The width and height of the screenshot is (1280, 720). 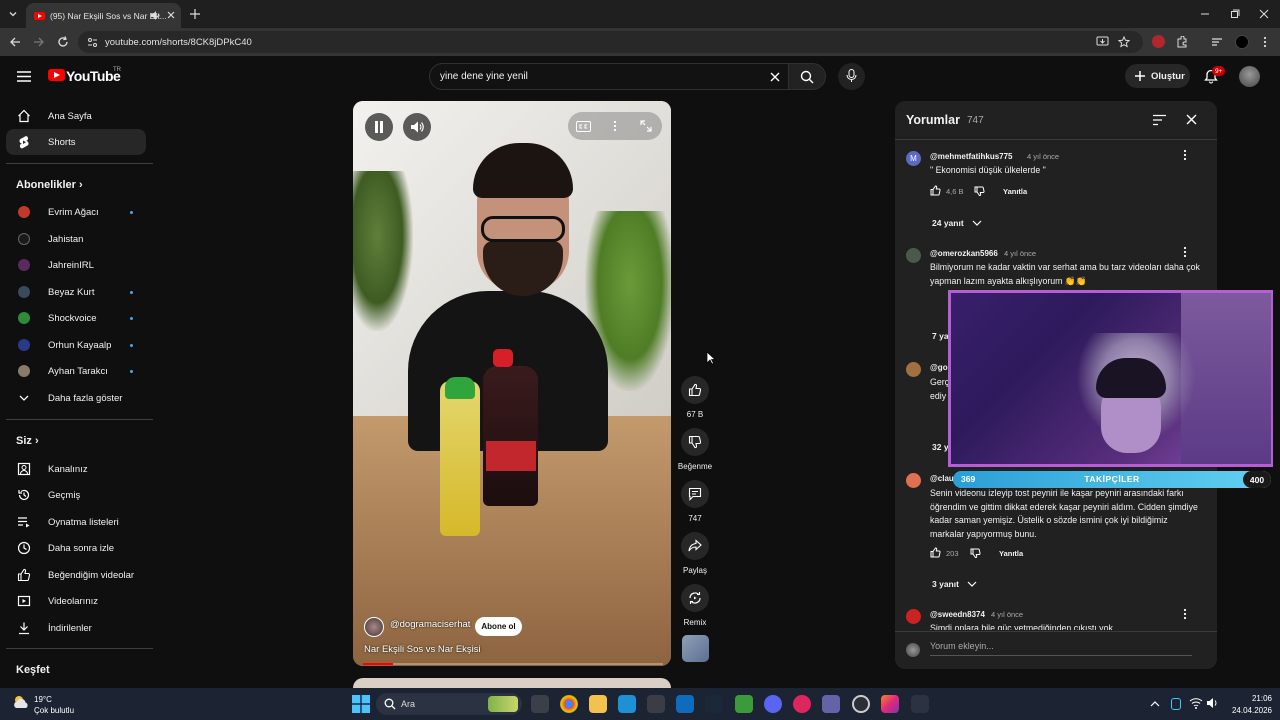 I want to click on sidebar-item-shorts: Shorts, so click(x=76, y=142).